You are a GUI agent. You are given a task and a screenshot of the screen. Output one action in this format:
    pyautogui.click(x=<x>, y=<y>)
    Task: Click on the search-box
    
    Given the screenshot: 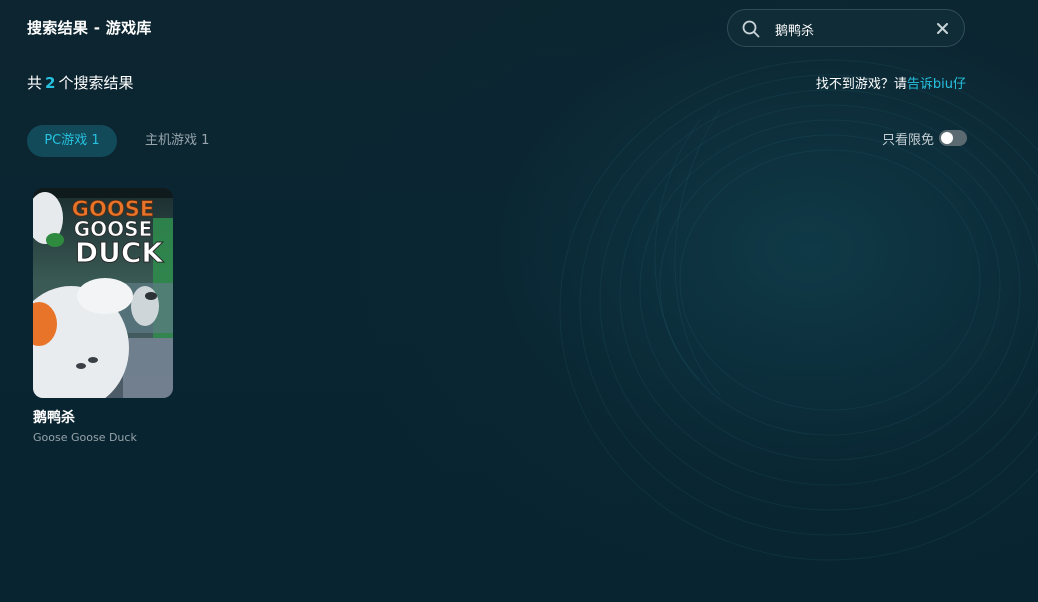 What is the action you would take?
    pyautogui.click(x=846, y=28)
    